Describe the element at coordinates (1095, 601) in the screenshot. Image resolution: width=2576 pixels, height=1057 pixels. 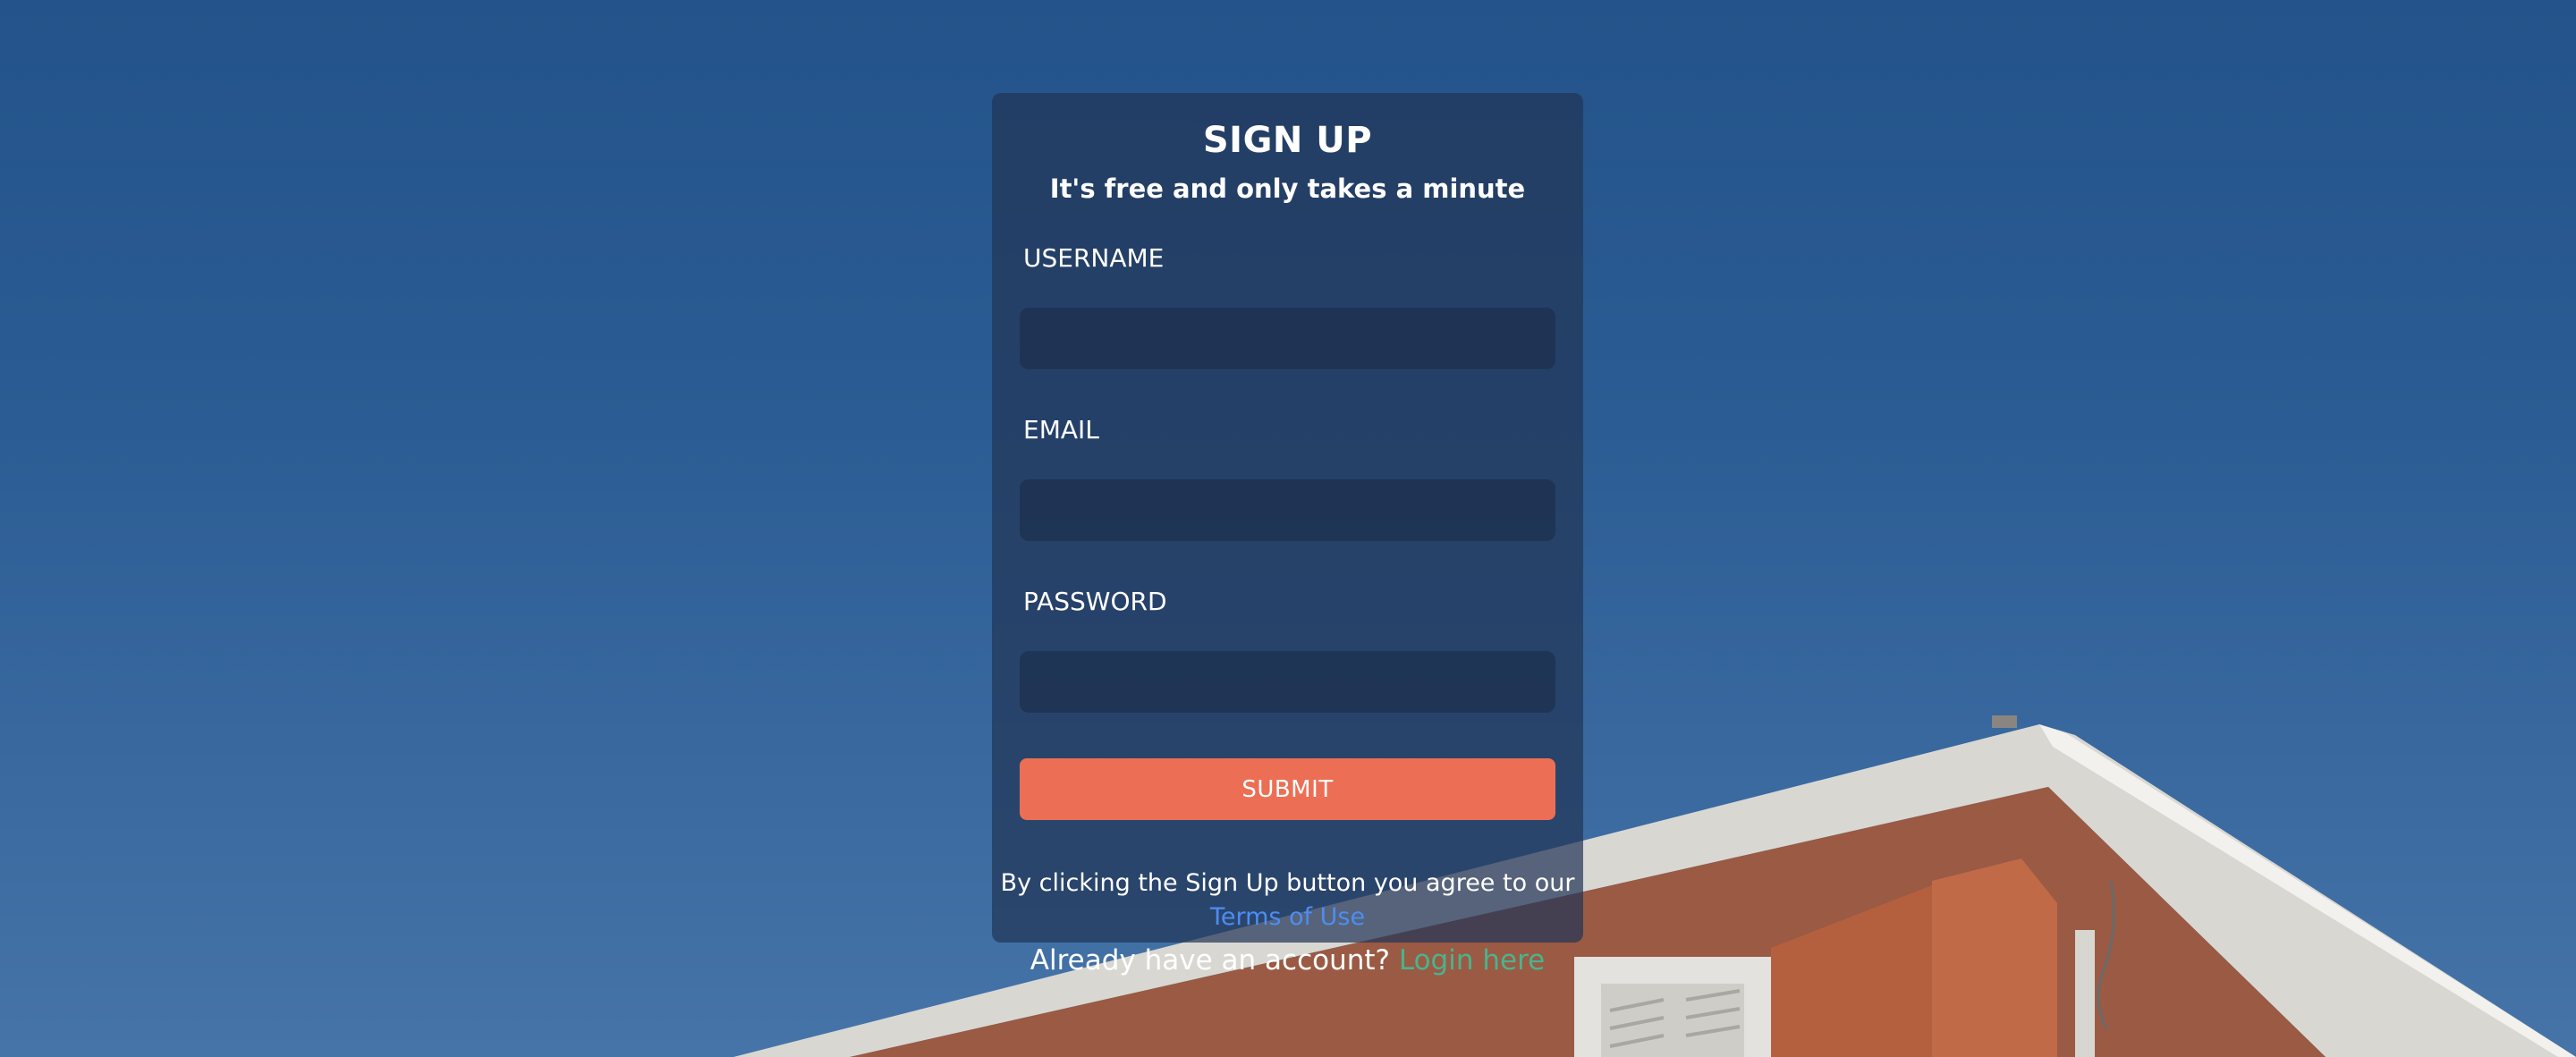
I see `password-label: PASSWORD` at that location.